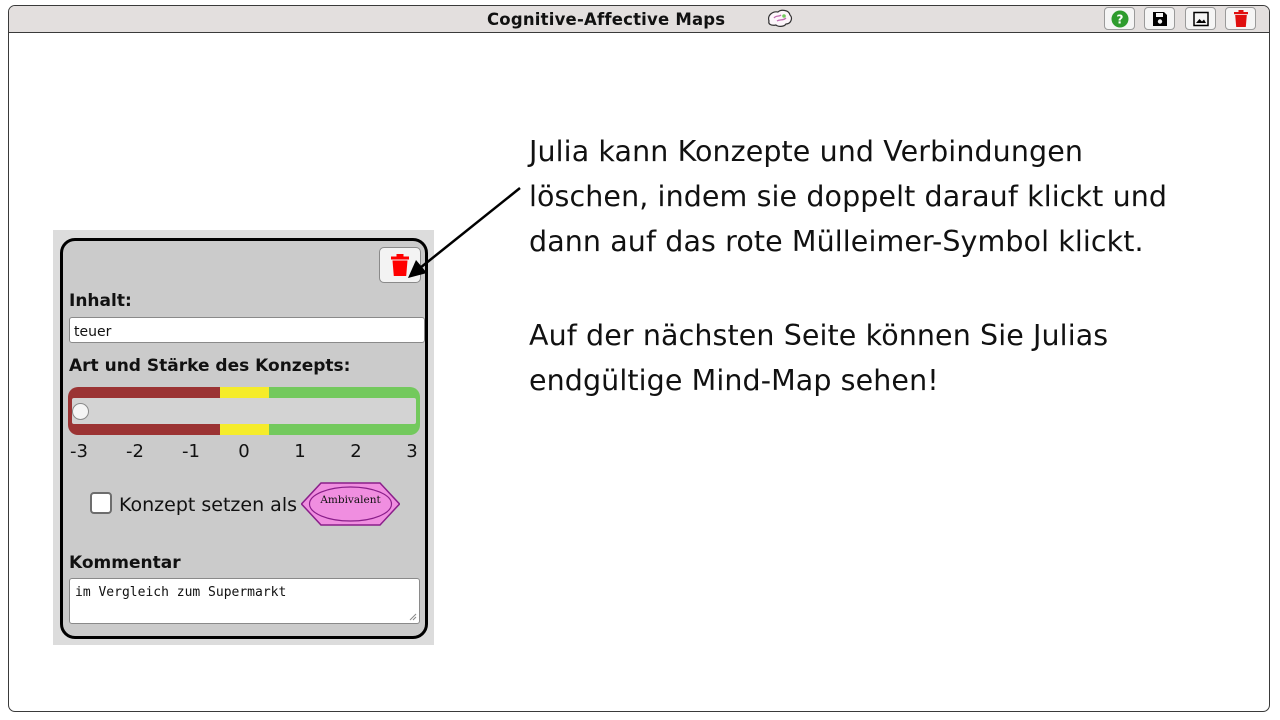 This screenshot has height=720, width=1280. What do you see at coordinates (300, 451) in the screenshot?
I see `slider-tick-label: 1` at bounding box center [300, 451].